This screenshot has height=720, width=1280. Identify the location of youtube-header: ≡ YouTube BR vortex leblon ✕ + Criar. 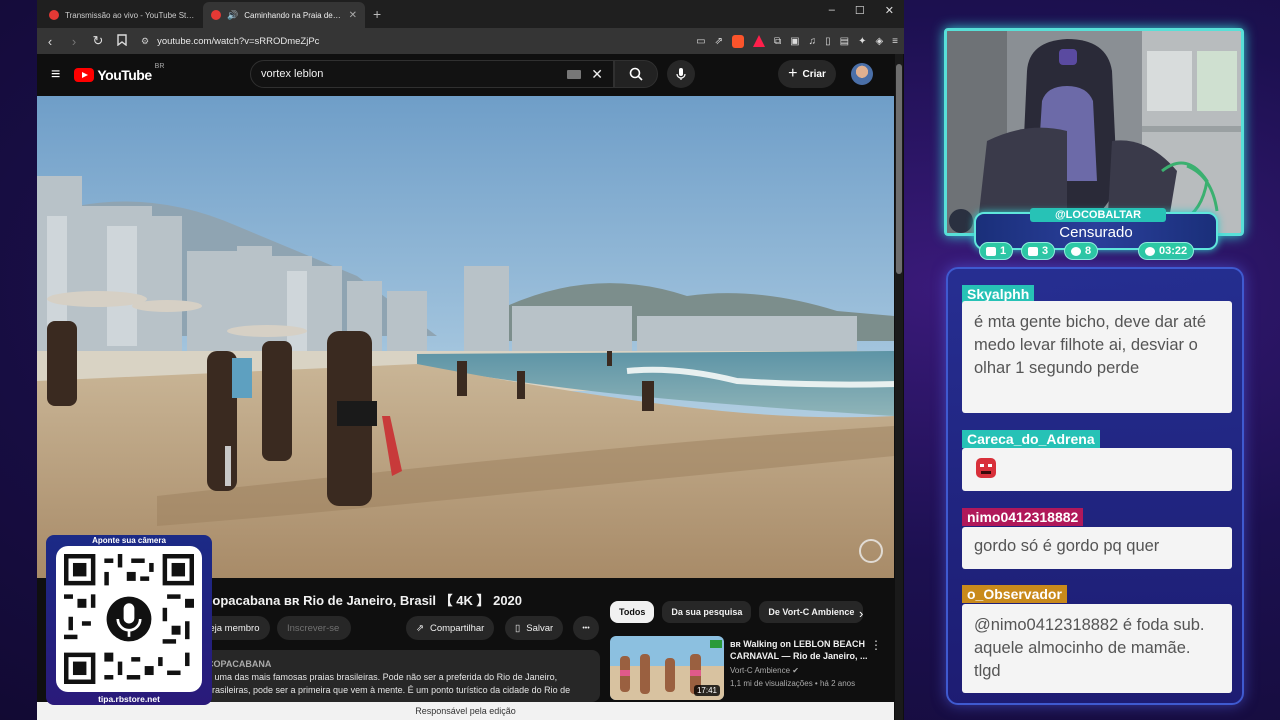
(470, 75).